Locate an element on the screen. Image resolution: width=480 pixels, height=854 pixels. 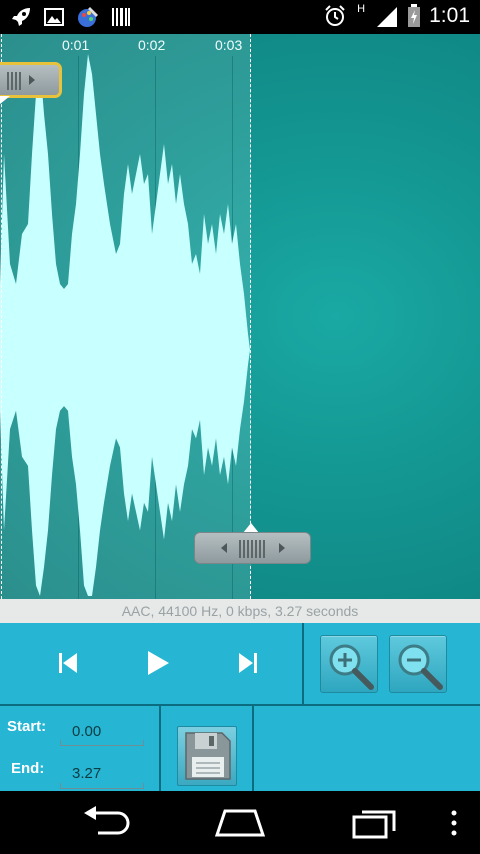
skip-previous-button is located at coordinates (68, 663).